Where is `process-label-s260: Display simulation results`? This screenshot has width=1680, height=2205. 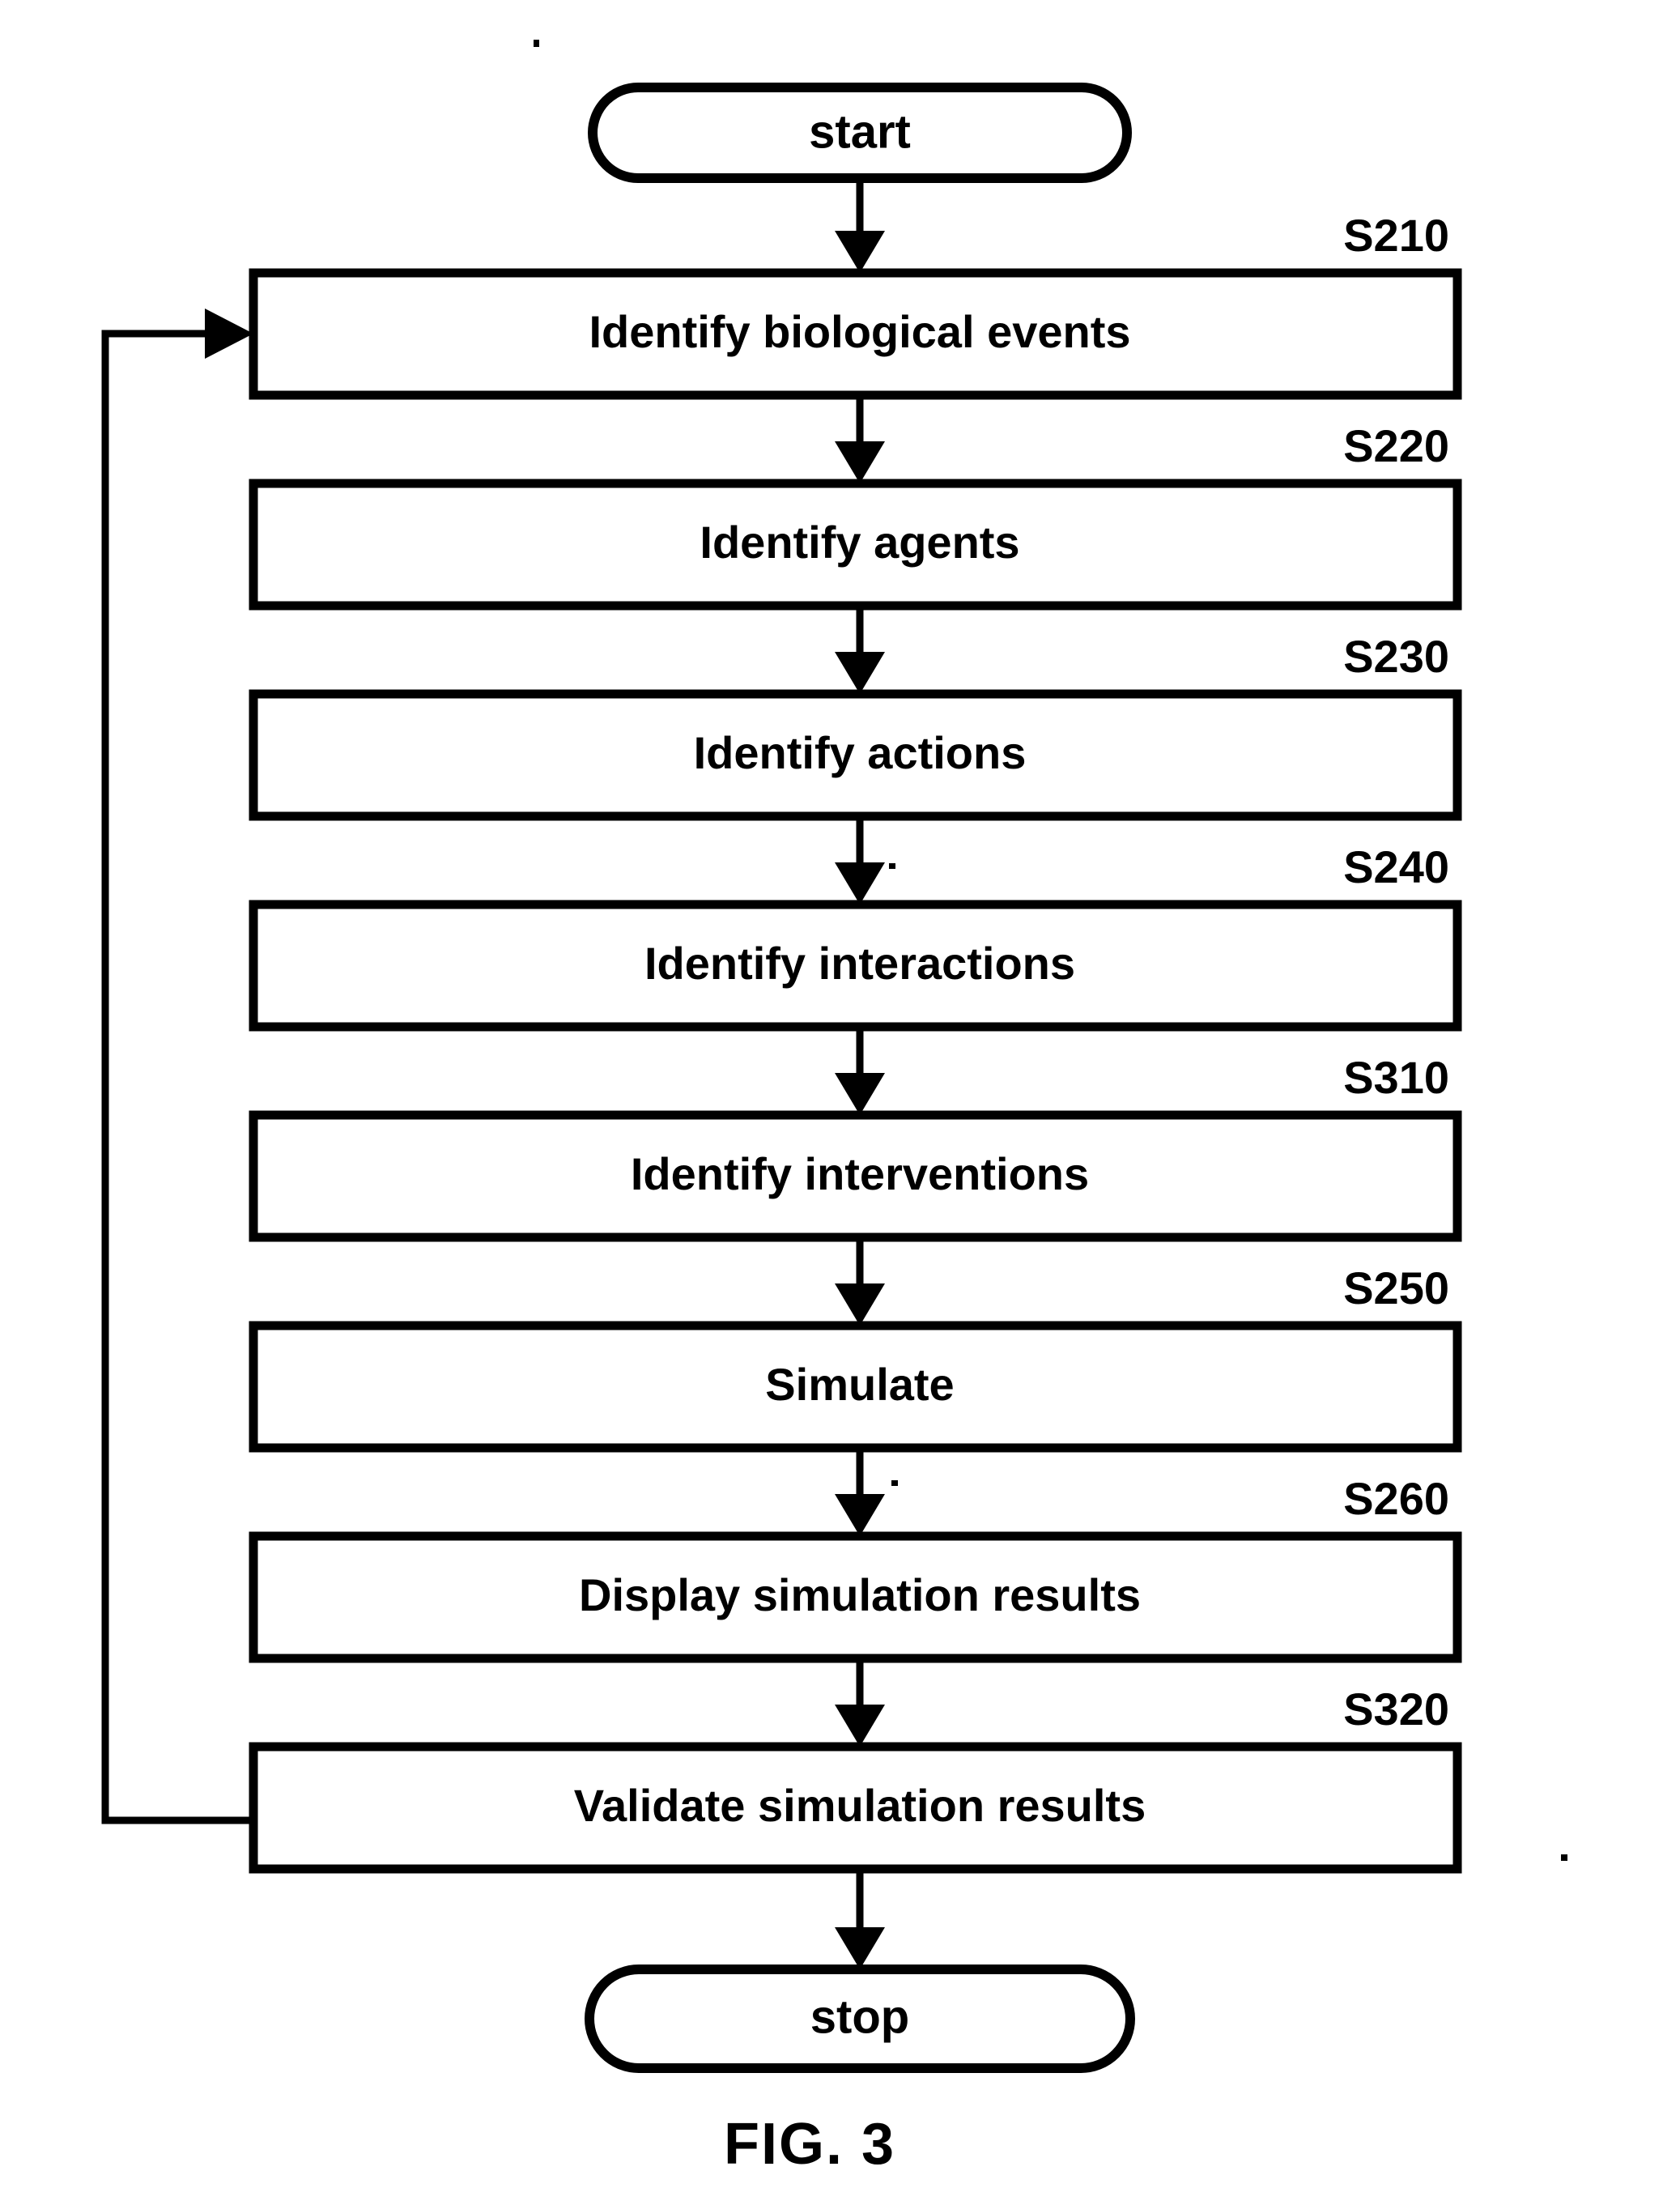
process-label-s260: Display simulation results is located at coordinates (860, 1595).